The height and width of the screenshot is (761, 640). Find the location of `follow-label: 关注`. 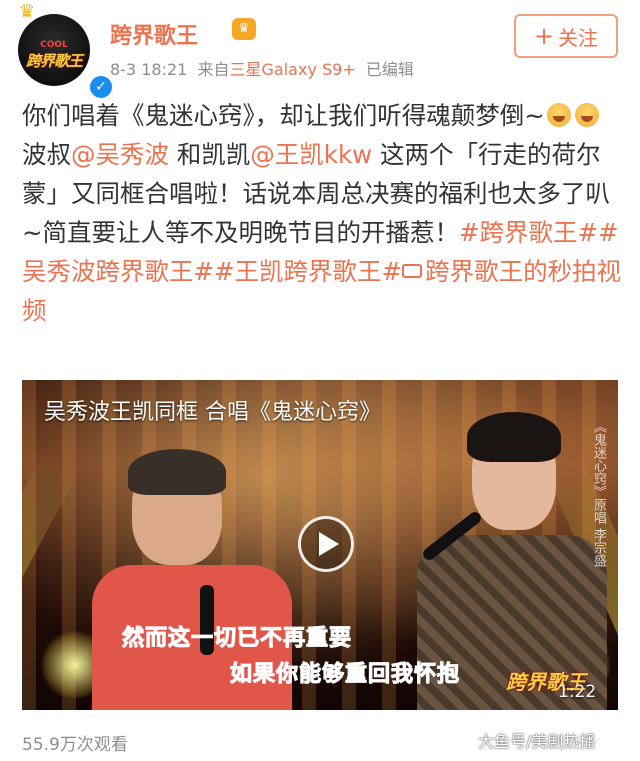

follow-label: 关注 is located at coordinates (578, 37).